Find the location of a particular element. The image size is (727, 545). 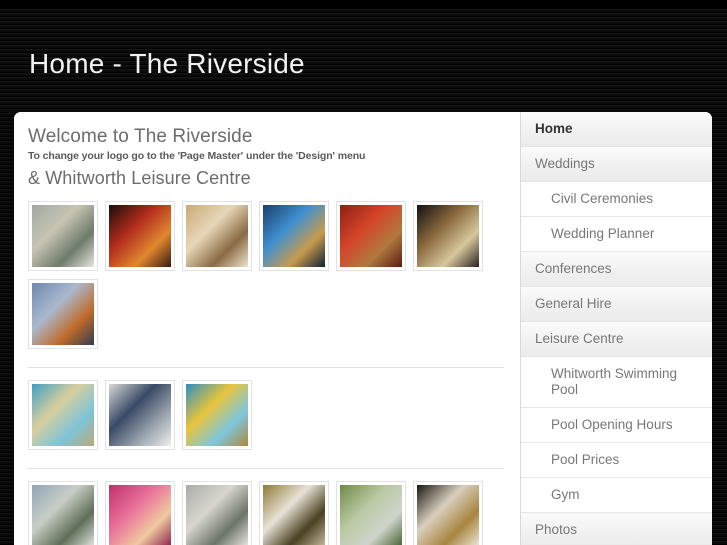

sidebar-item-home: Home is located at coordinates (616, 129).